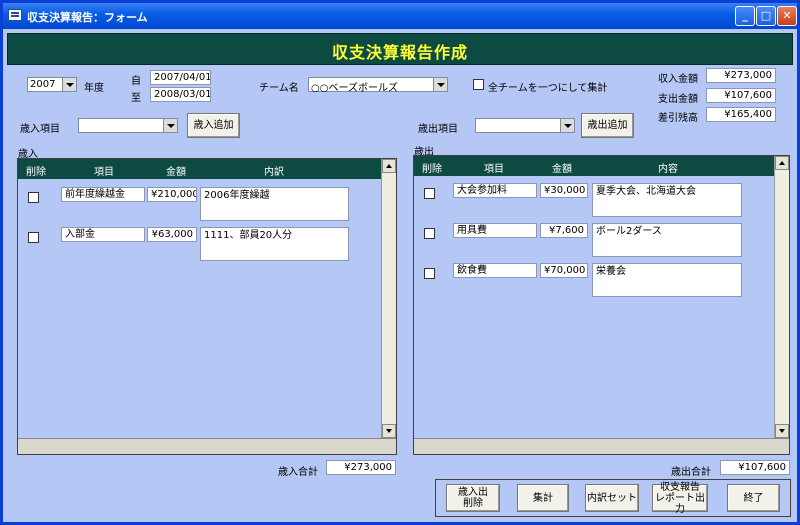  What do you see at coordinates (495, 190) in the screenshot?
I see `expense-item-field: 大会参加料` at bounding box center [495, 190].